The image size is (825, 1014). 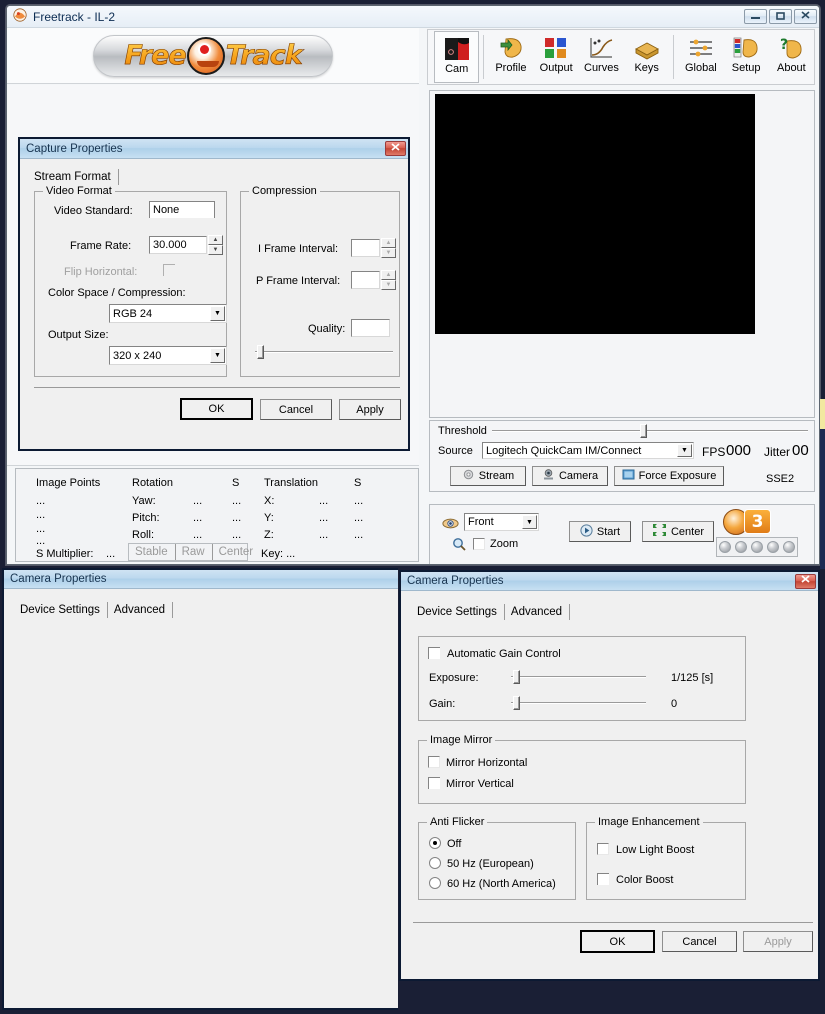 I want to click on translation-x-label: X:, so click(x=269, y=501).